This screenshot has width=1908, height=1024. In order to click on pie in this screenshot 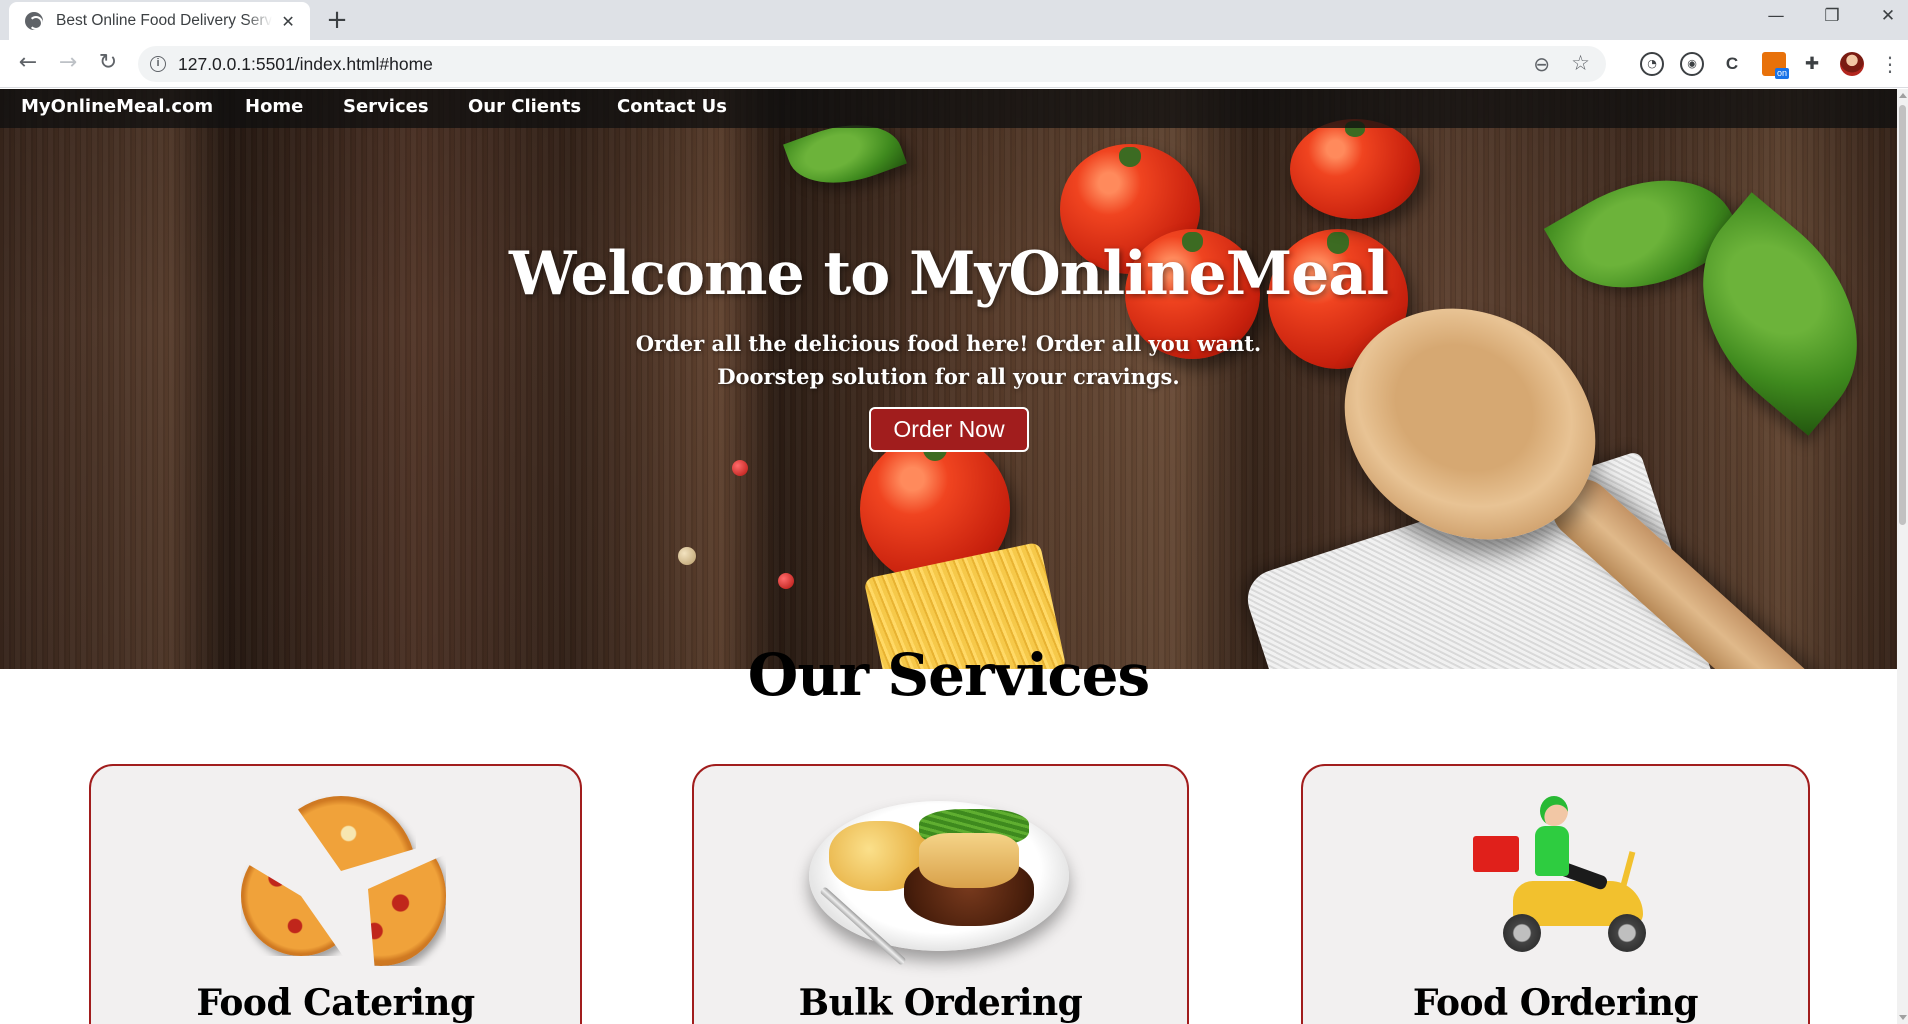, I will do `click(969, 860)`.